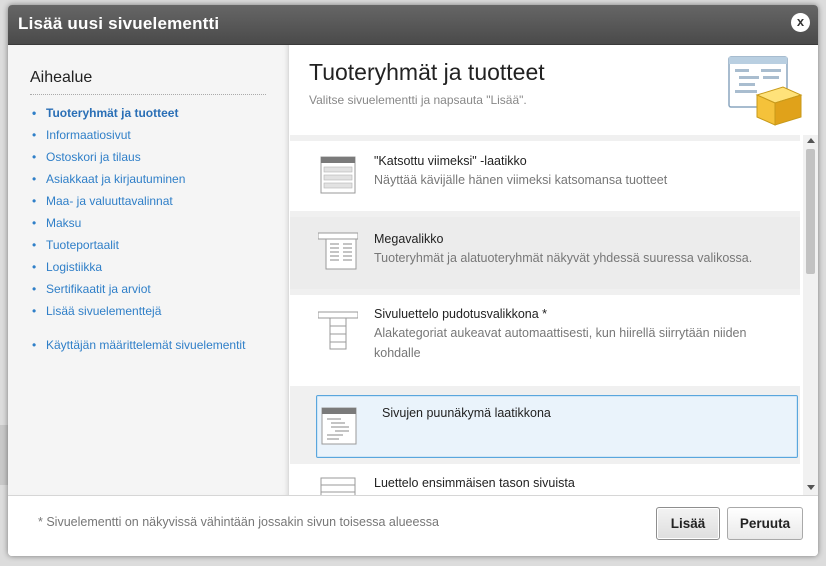 The image size is (826, 566). Describe the element at coordinates (413, 25) in the screenshot. I see `dialog-titlebar: Lisää uusi sivuelementti x` at that location.